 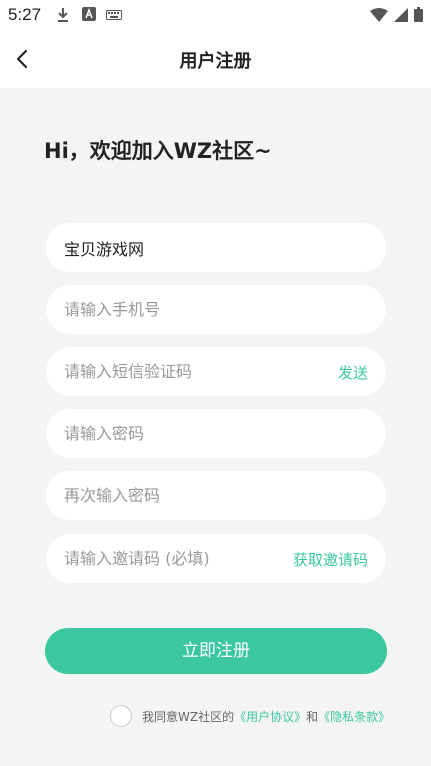 What do you see at coordinates (121, 716) in the screenshot?
I see `agree-checkbox` at bounding box center [121, 716].